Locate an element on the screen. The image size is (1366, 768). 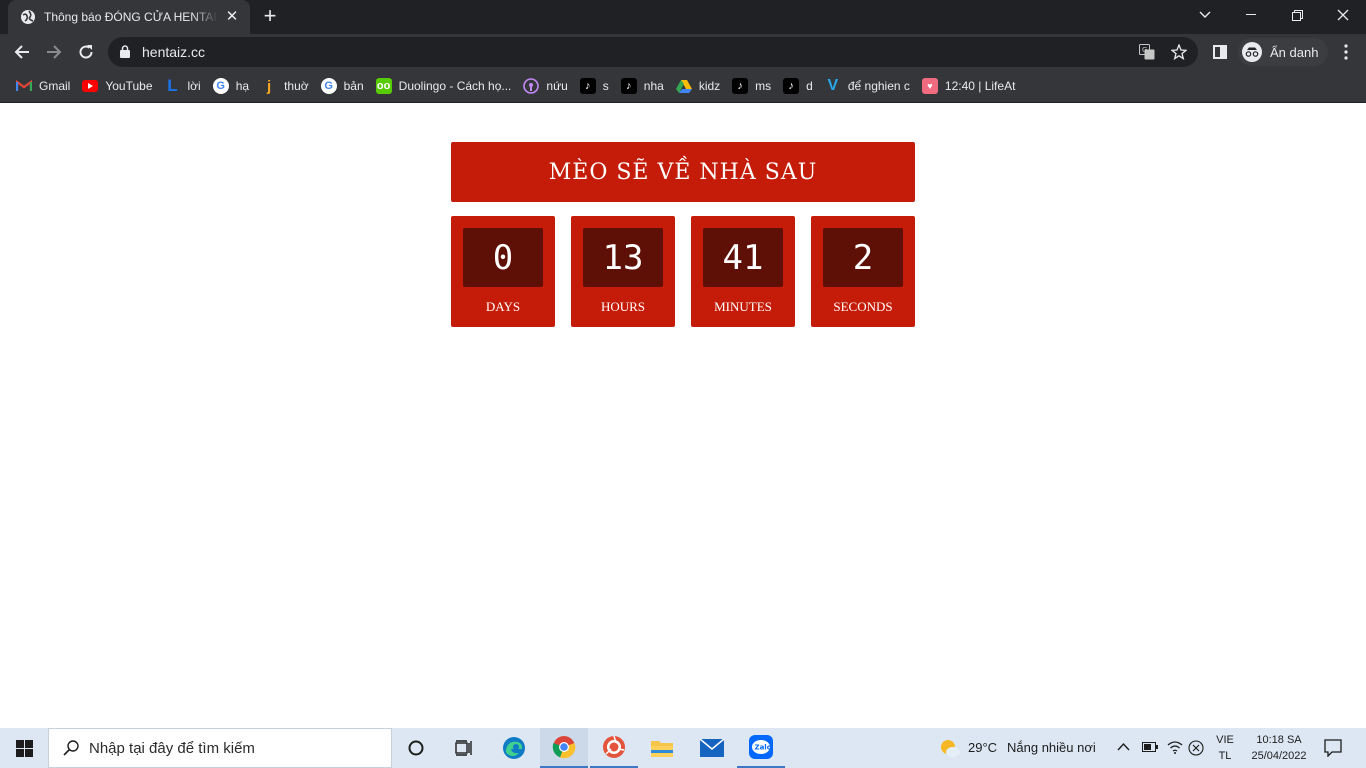
search-icon is located at coordinates (71, 748).